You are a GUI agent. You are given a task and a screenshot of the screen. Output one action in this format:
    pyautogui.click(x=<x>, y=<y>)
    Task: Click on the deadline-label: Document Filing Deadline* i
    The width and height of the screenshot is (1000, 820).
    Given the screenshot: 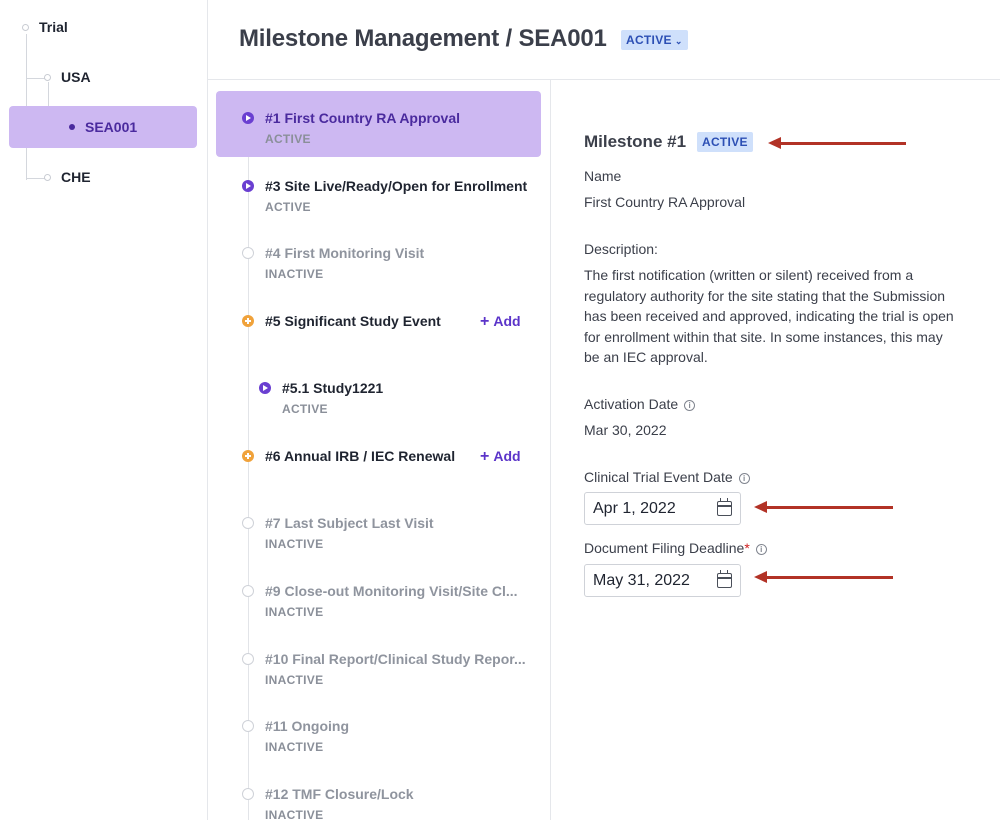 What is the action you would take?
    pyautogui.click(x=675, y=548)
    